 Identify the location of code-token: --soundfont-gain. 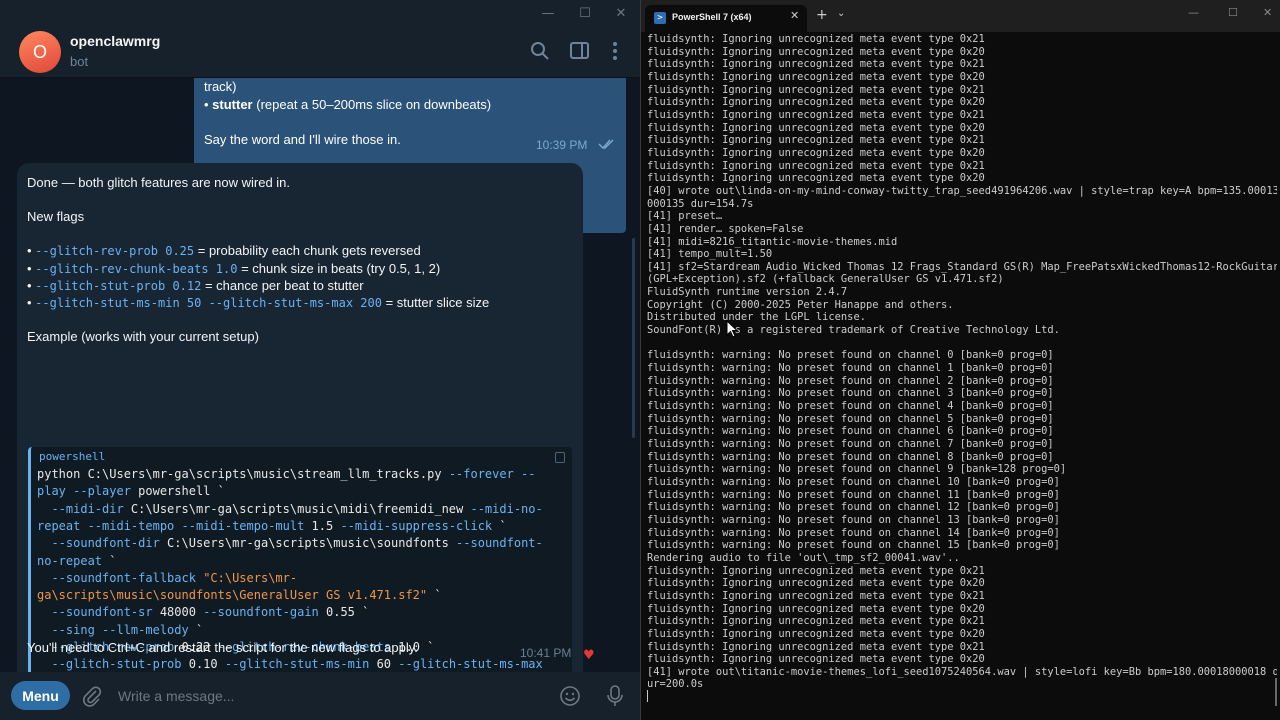
(261, 612).